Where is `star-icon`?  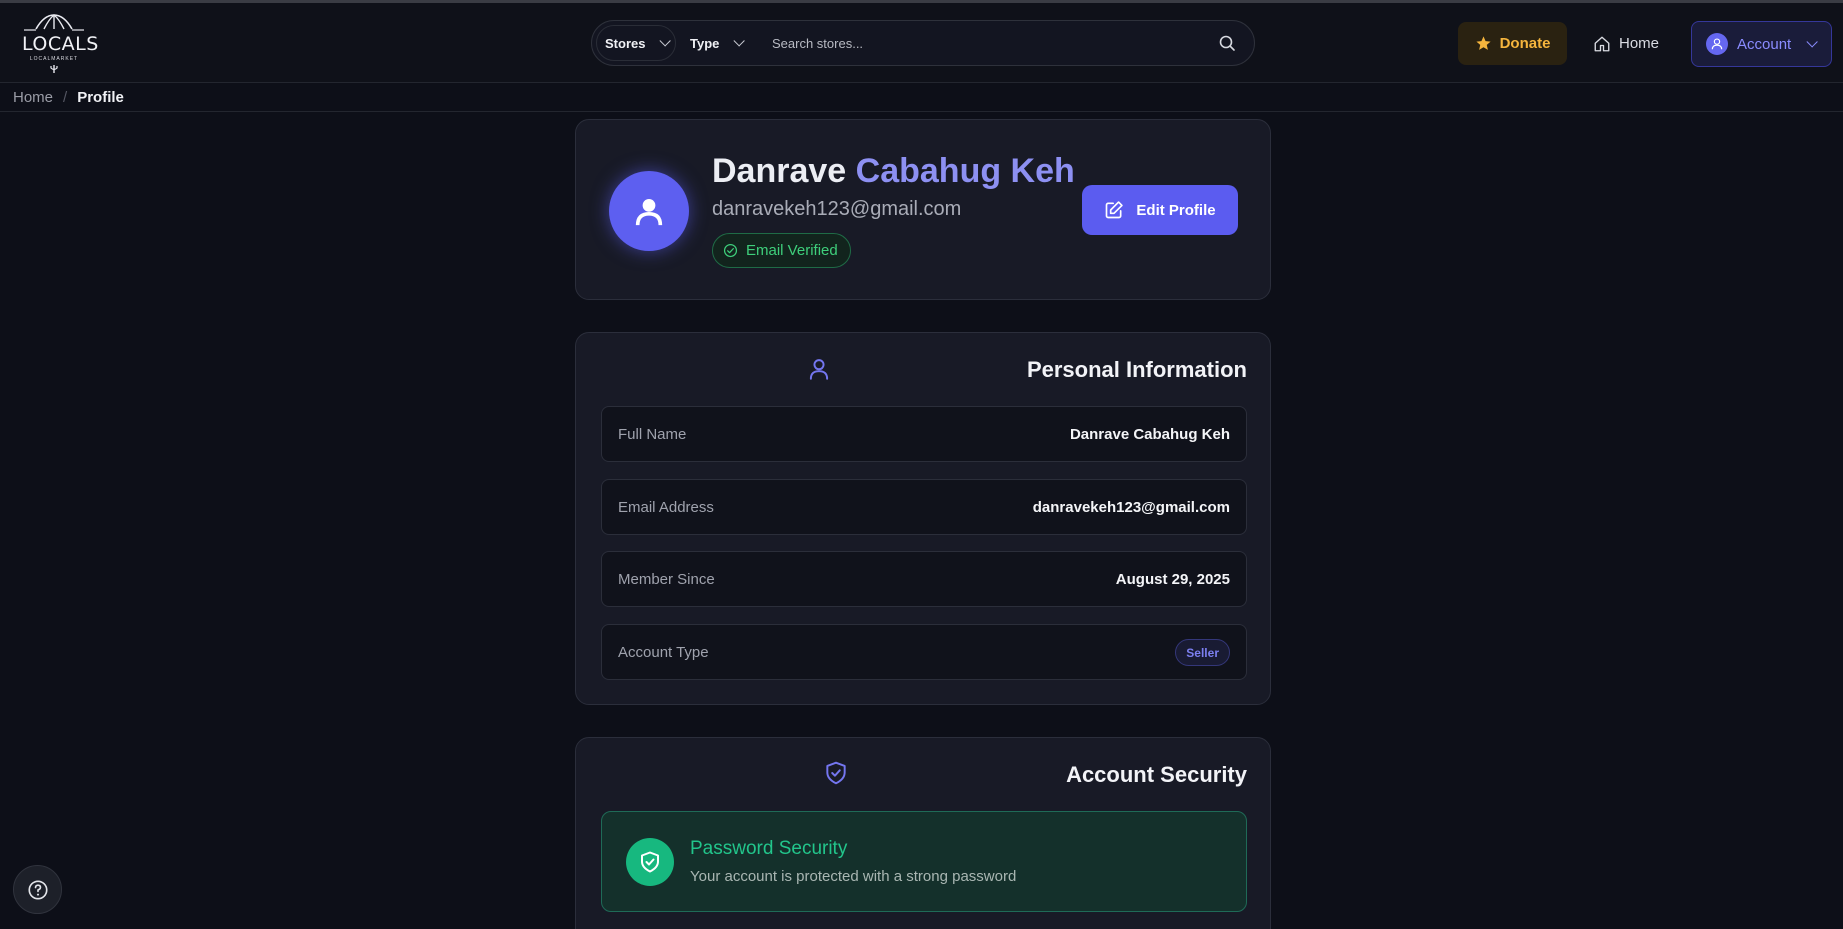 star-icon is located at coordinates (1483, 43).